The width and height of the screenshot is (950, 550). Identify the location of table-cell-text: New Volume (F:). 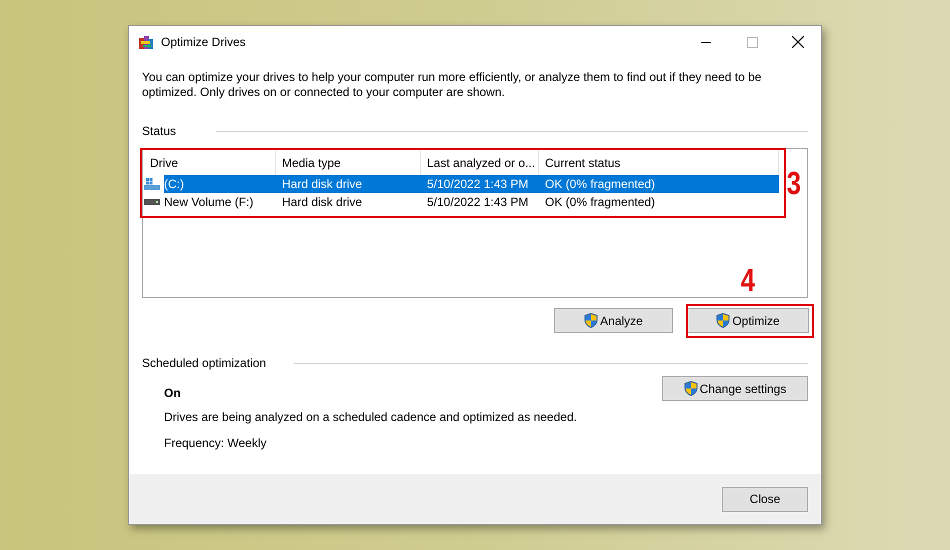
(209, 202).